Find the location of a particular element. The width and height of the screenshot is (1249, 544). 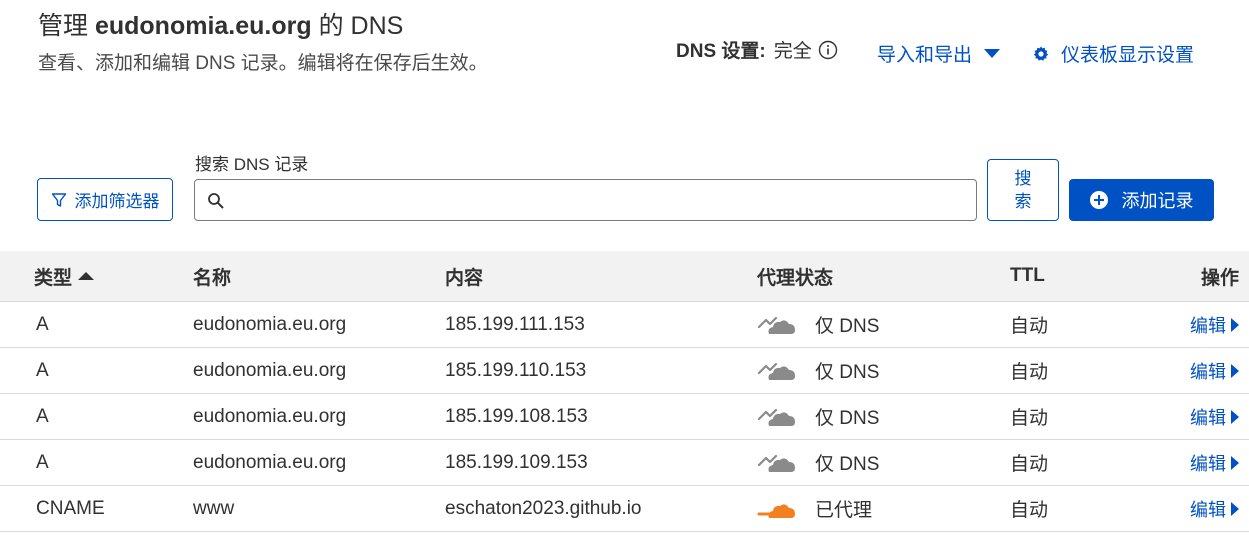

title-domain: eudonomia.eu.org is located at coordinates (203, 26).